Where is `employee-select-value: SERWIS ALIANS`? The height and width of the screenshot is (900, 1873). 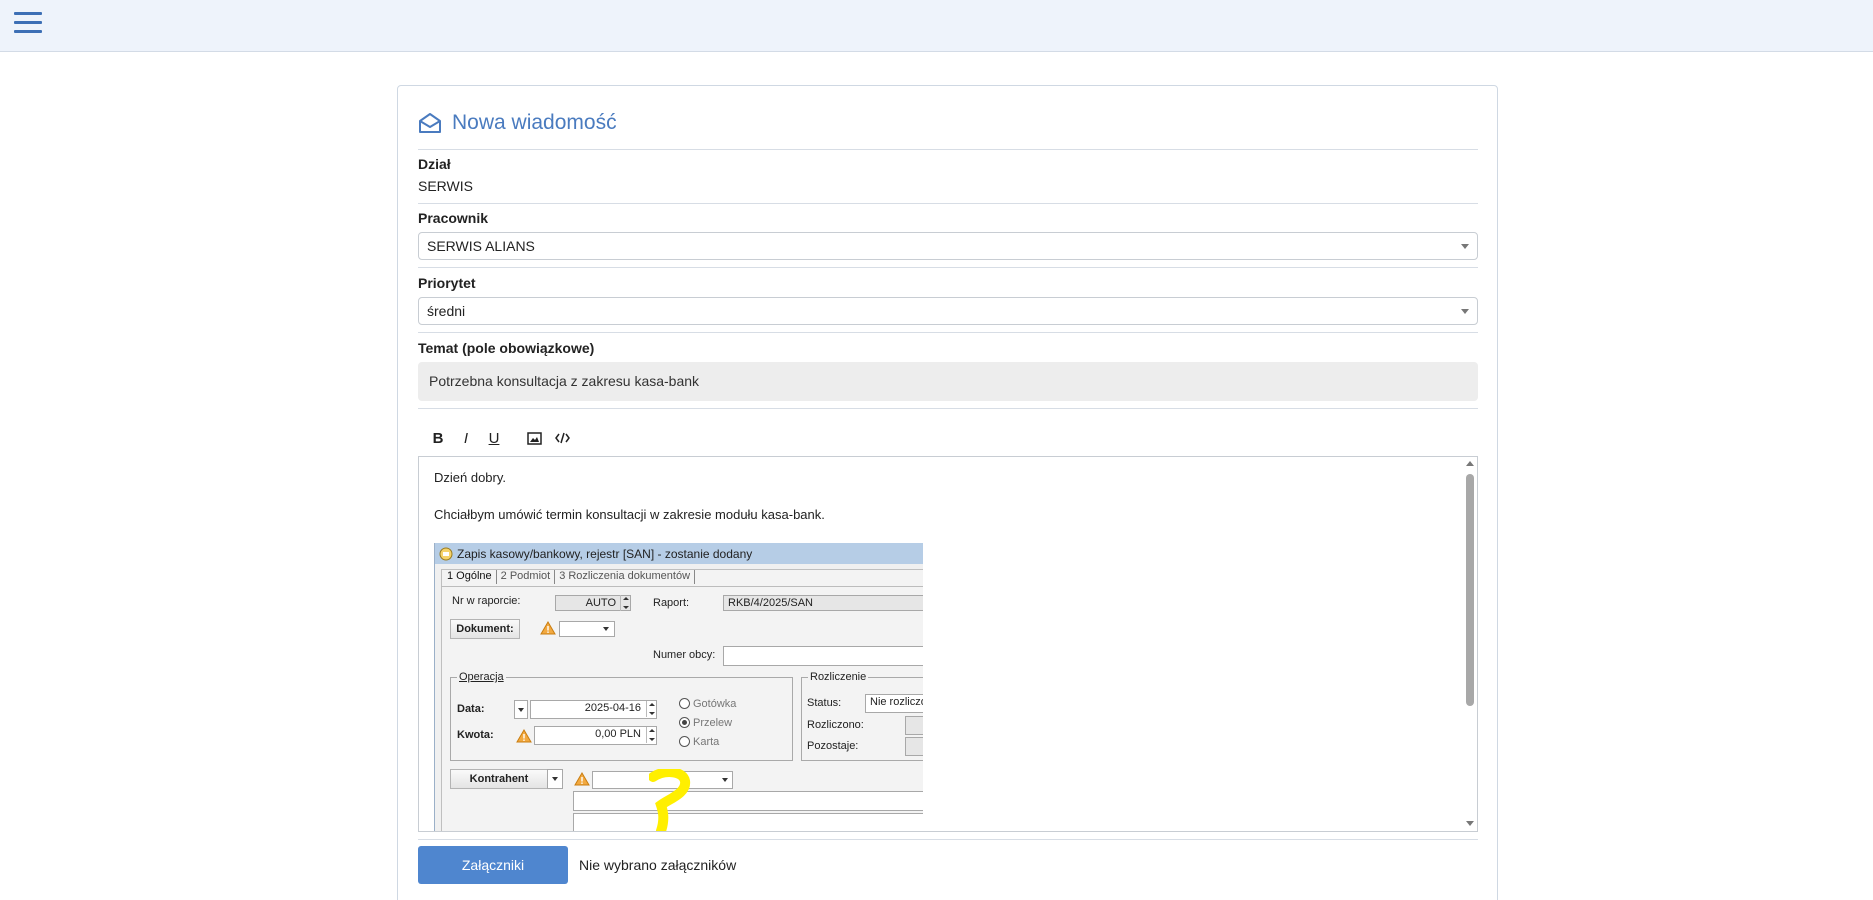
employee-select-value: SERWIS ALIANS is located at coordinates (481, 246).